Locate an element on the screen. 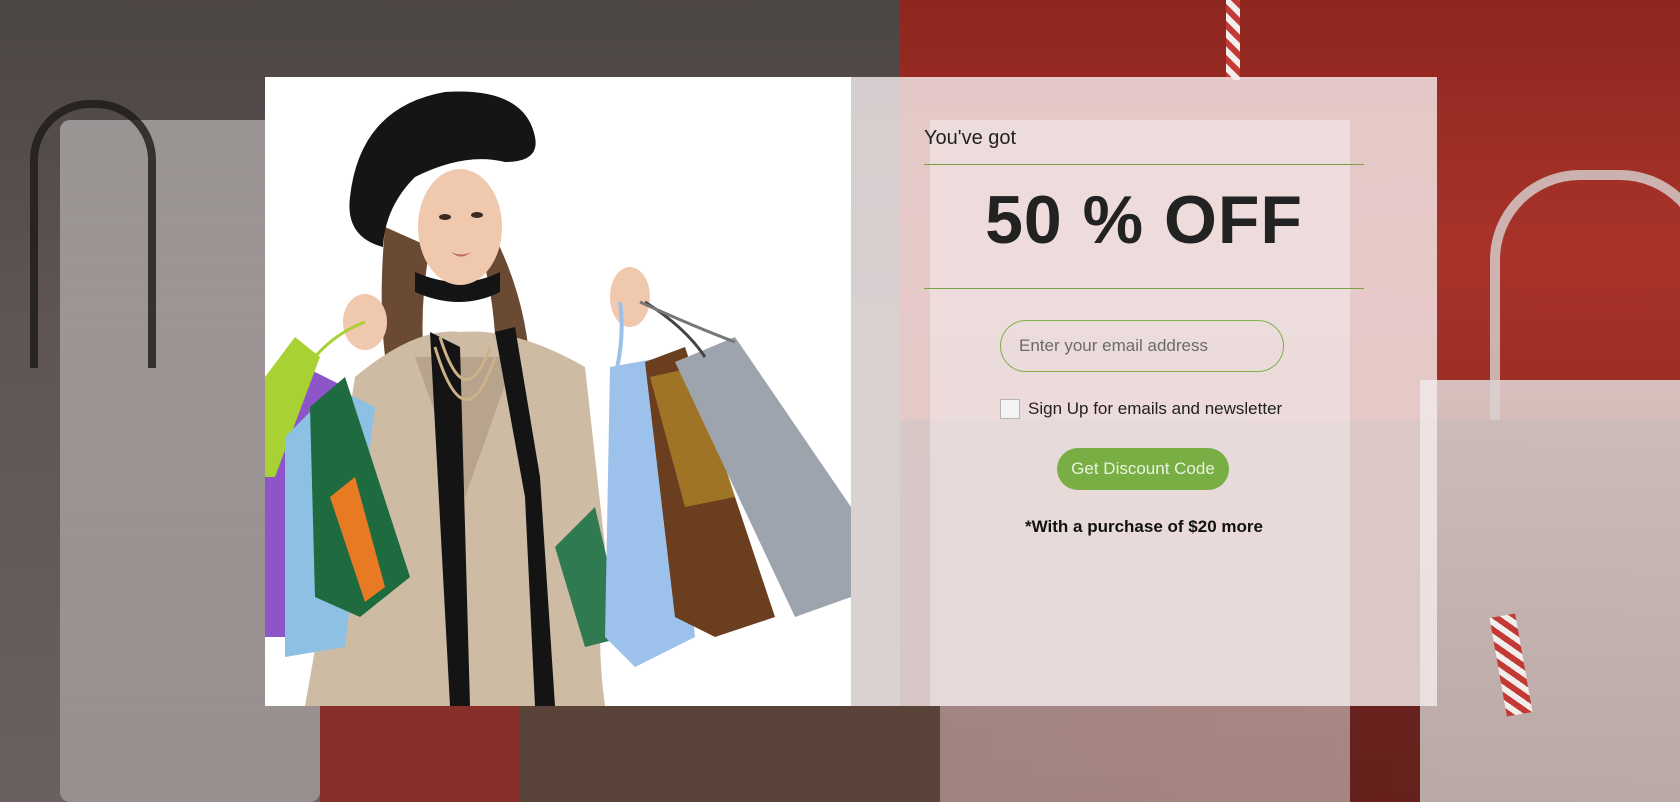 Image resolution: width=1680 pixels, height=802 pixels. bottom-divider is located at coordinates (1144, 288).